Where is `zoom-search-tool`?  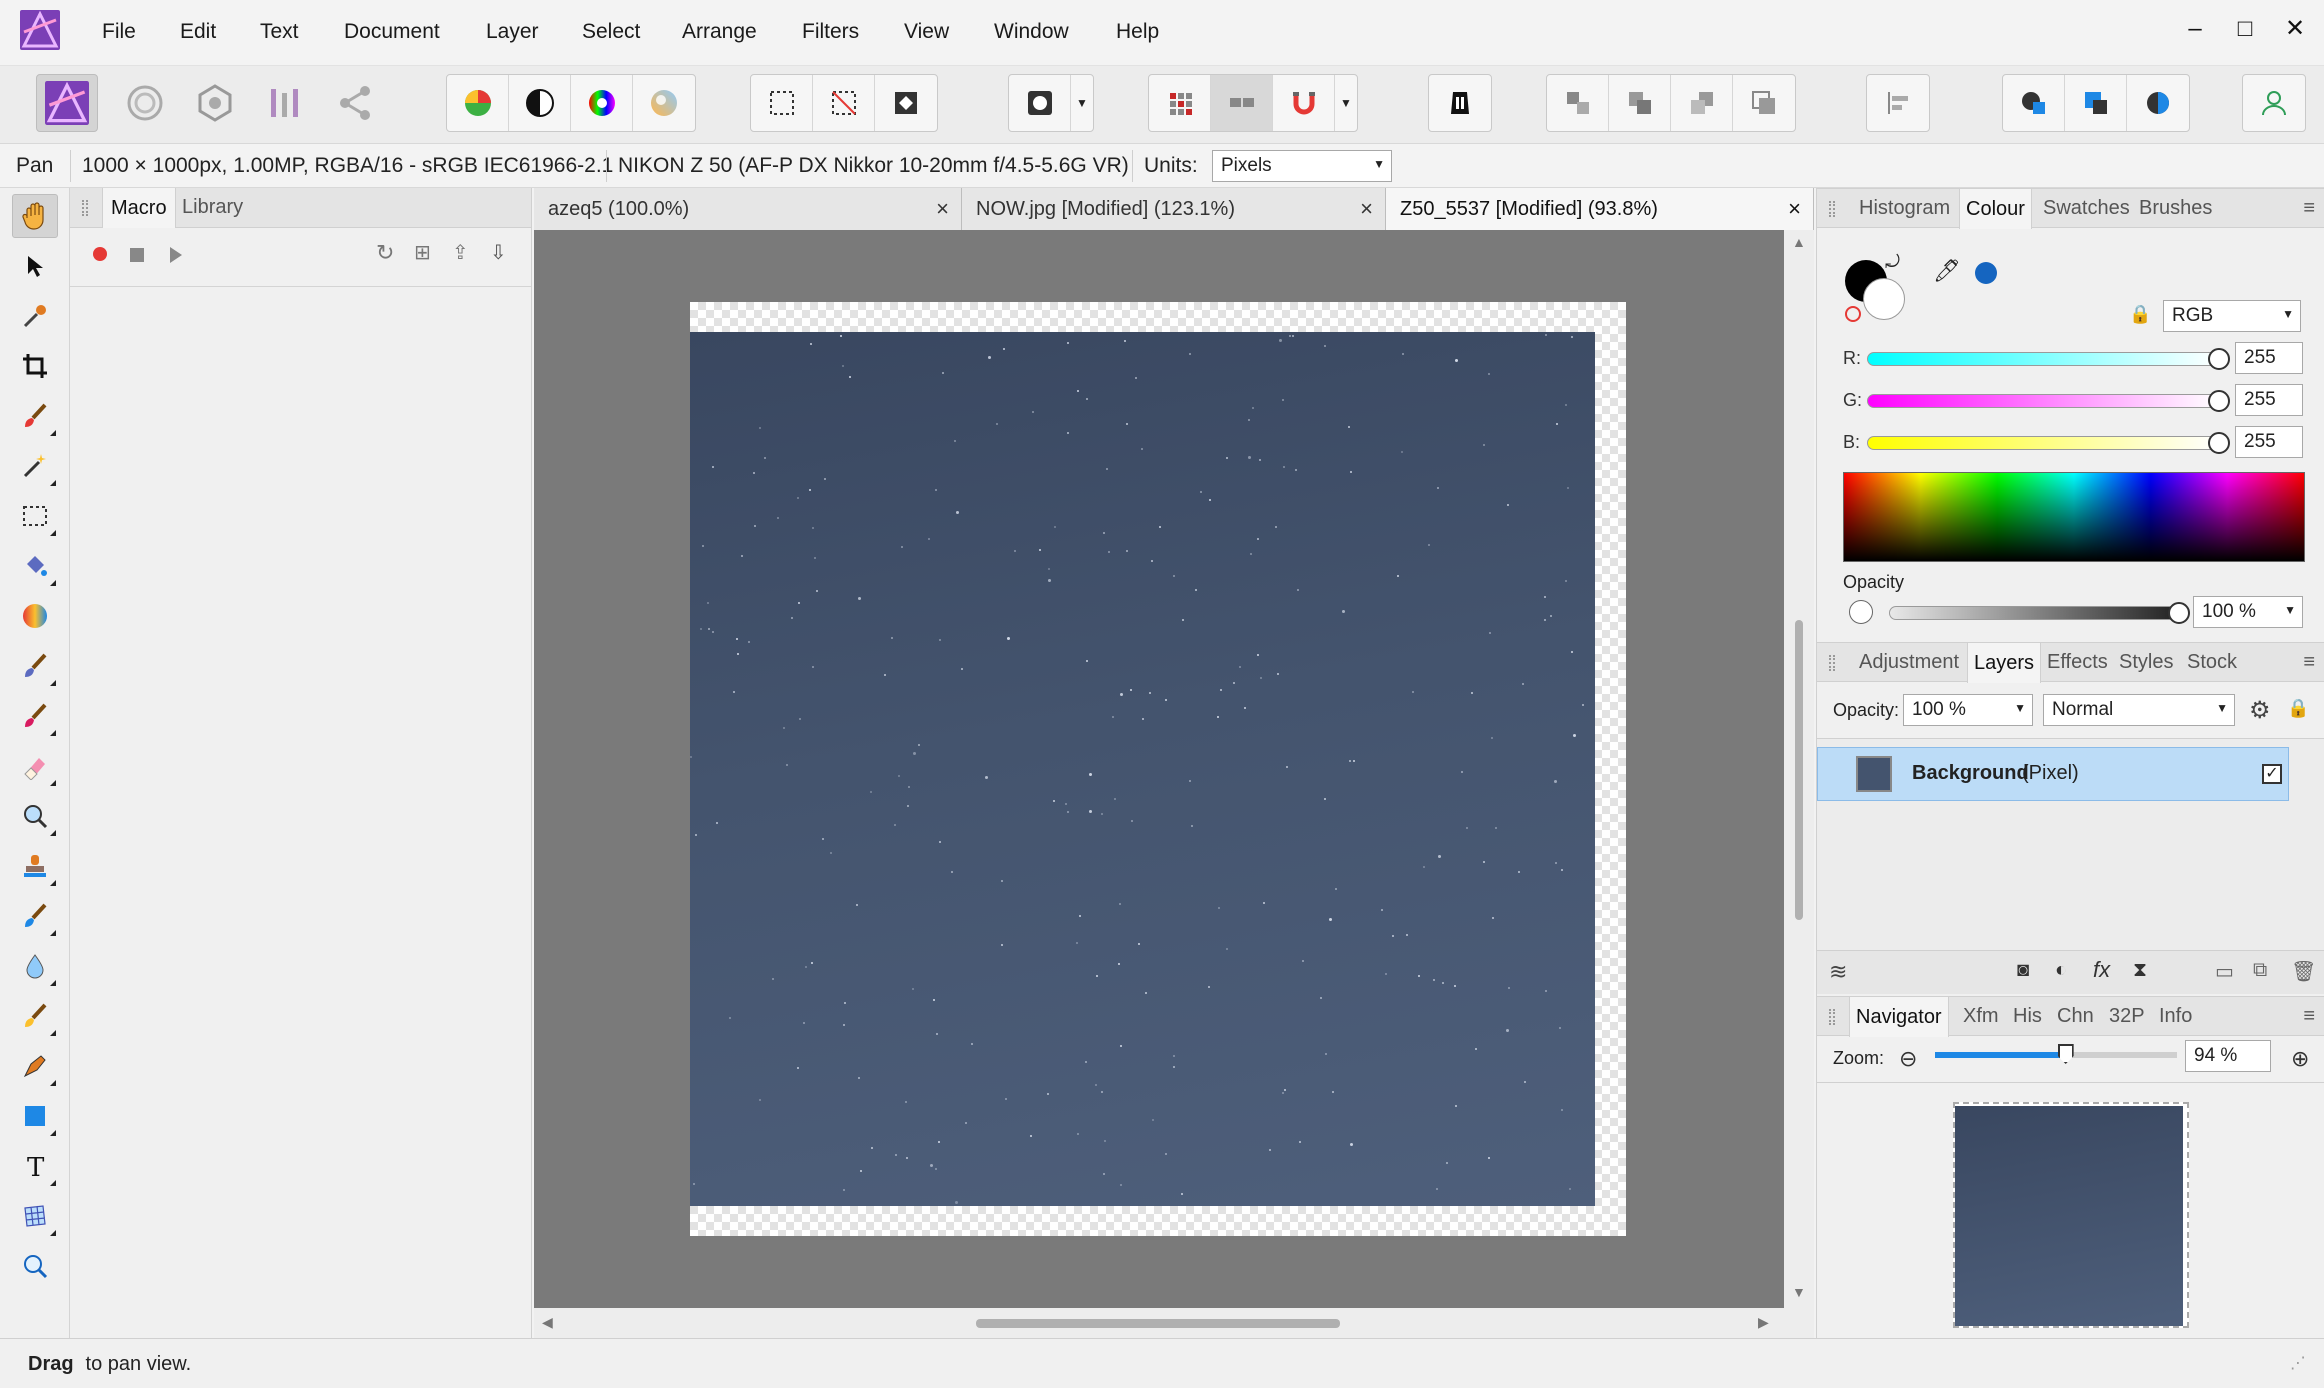 zoom-search-tool is located at coordinates (35, 816).